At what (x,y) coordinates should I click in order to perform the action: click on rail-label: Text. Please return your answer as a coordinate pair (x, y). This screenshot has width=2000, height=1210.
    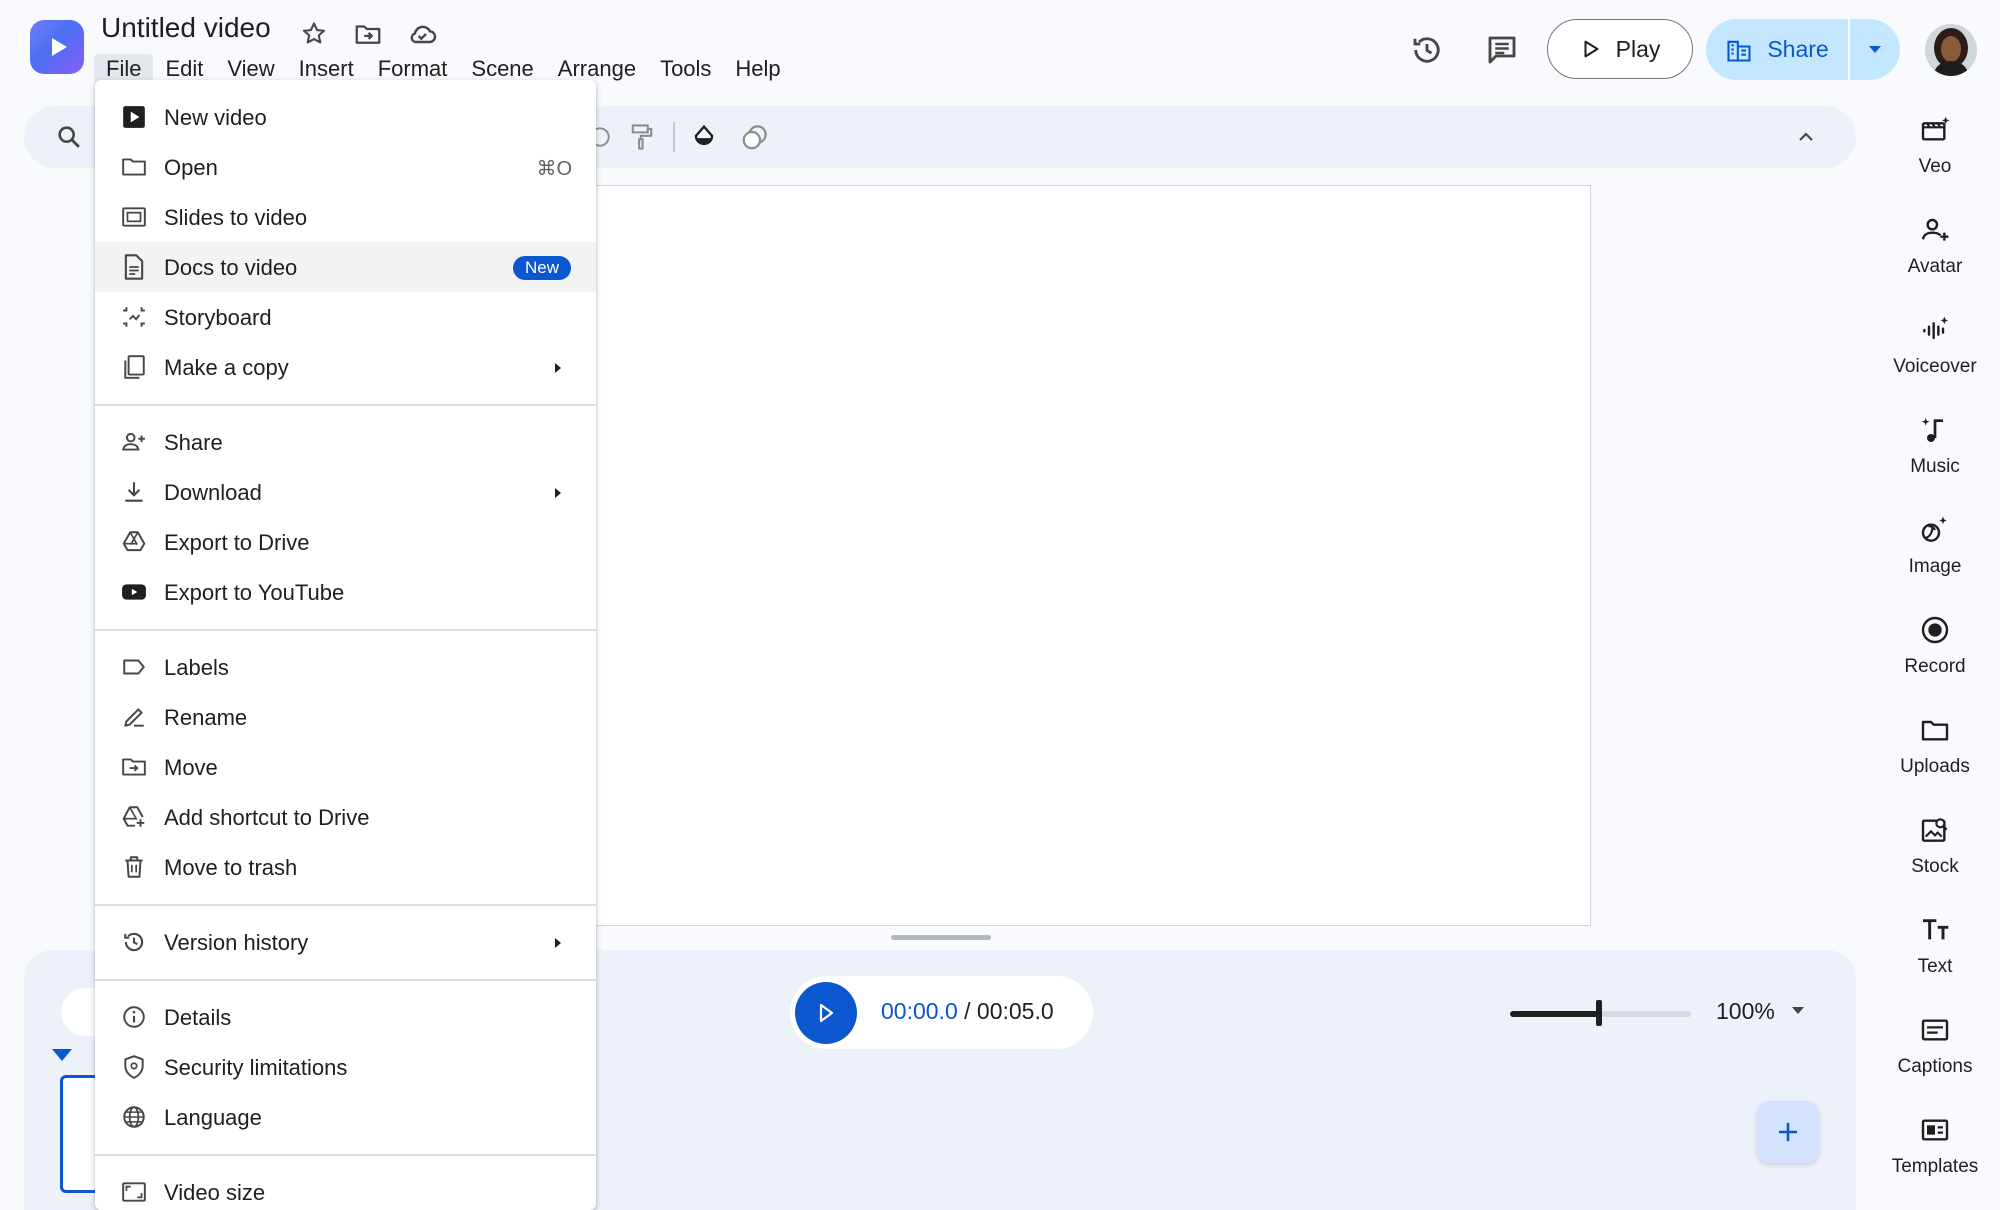
    Looking at the image, I should click on (1935, 966).